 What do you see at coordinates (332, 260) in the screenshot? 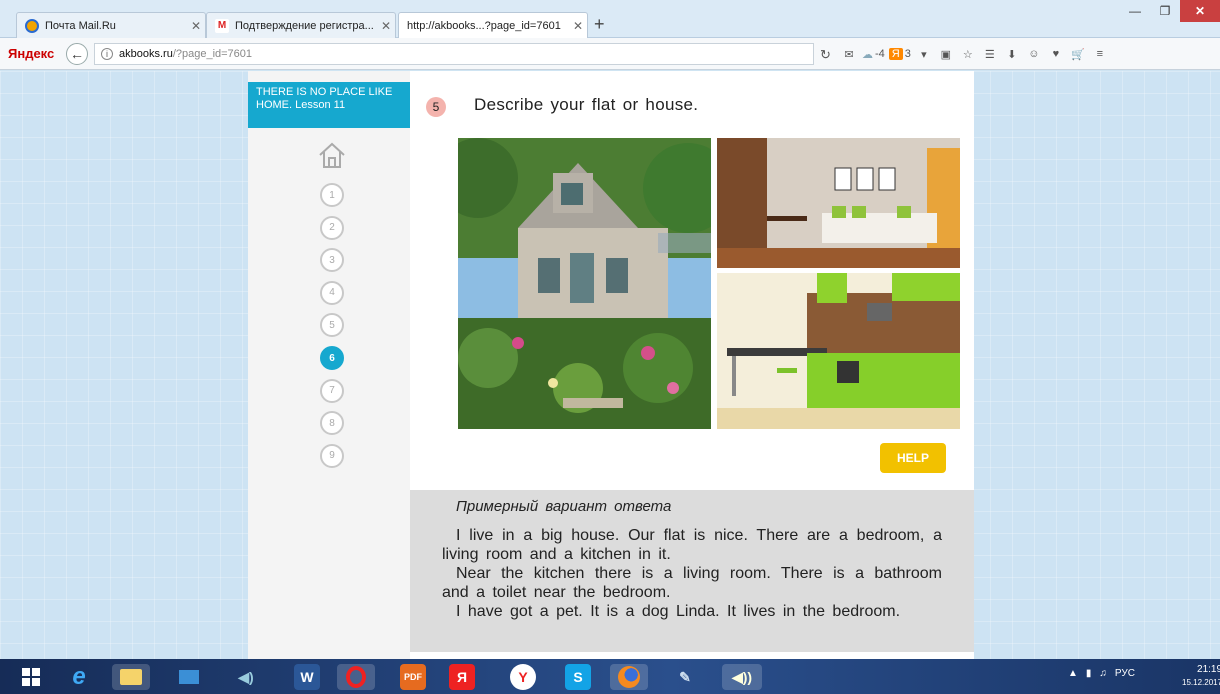
I see `lesson-item-3: 3` at bounding box center [332, 260].